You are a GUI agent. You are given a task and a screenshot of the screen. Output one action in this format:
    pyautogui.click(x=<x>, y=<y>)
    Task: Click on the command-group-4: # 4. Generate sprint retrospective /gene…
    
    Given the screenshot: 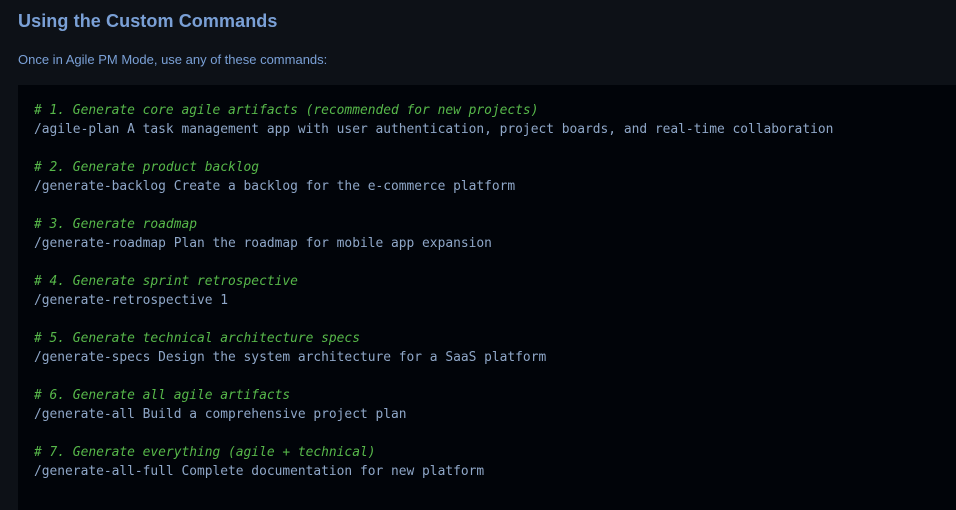 What is the action you would take?
    pyautogui.click(x=495, y=291)
    